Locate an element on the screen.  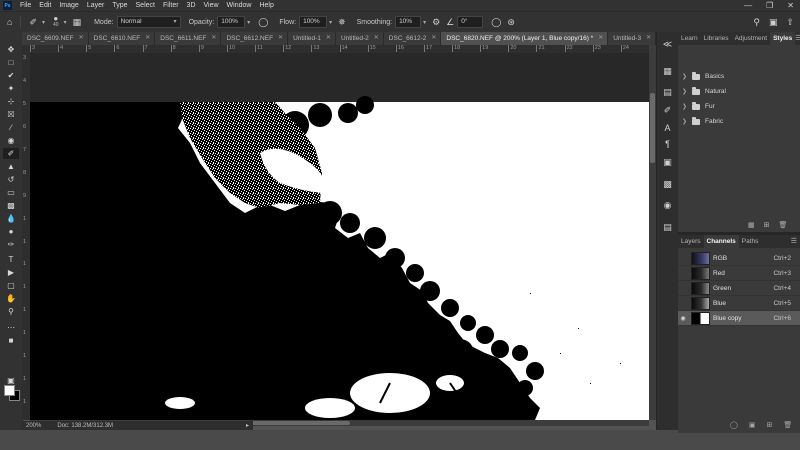
eyedropper-icon: ∕ is located at coordinates (11, 127).